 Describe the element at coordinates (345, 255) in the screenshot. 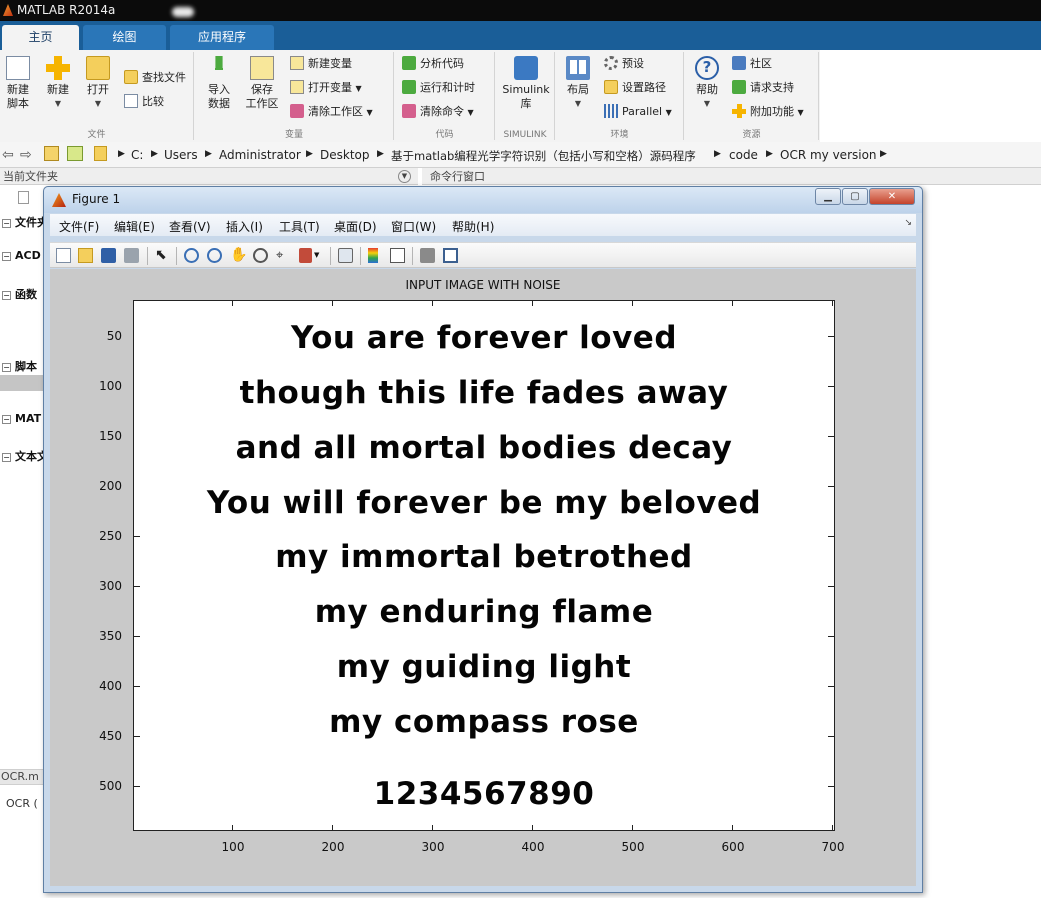

I see `link-plot-icon` at that location.